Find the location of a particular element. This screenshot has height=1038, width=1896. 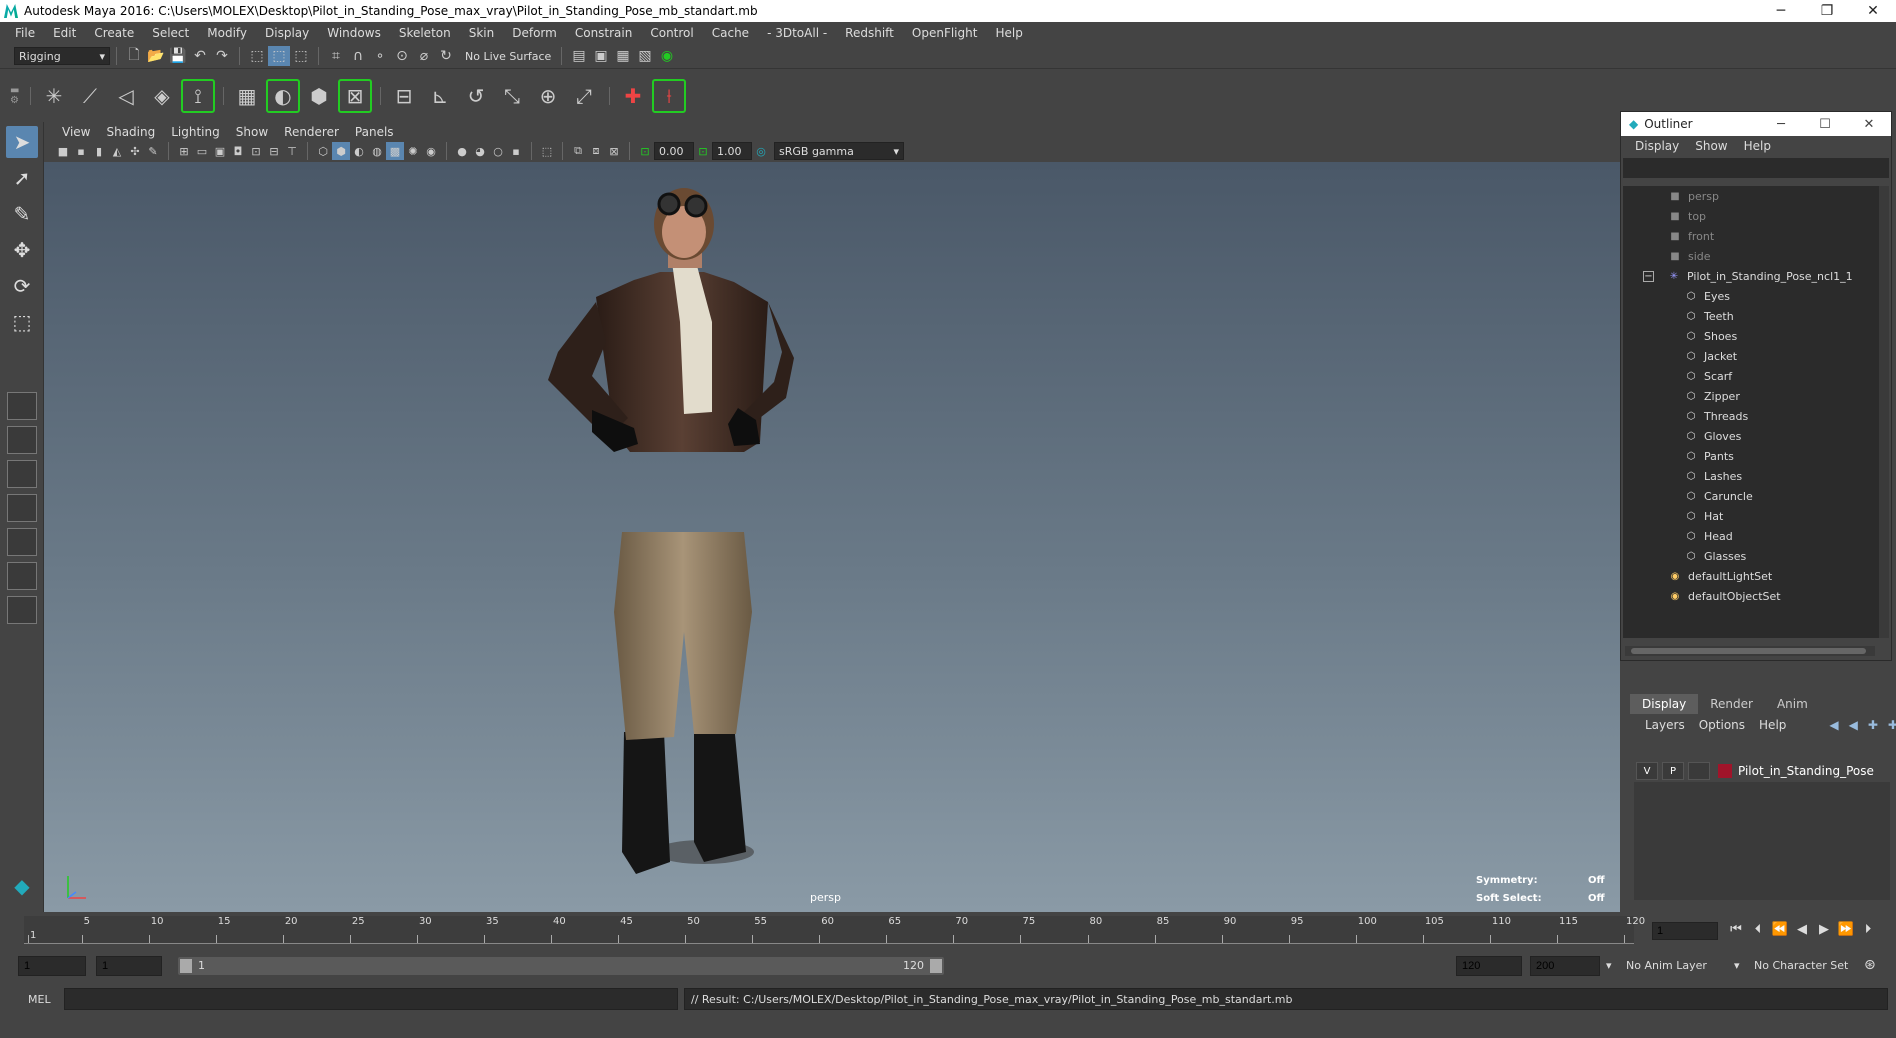

tree-item-gloves: ⬡ Gloves is located at coordinates (1751, 436).